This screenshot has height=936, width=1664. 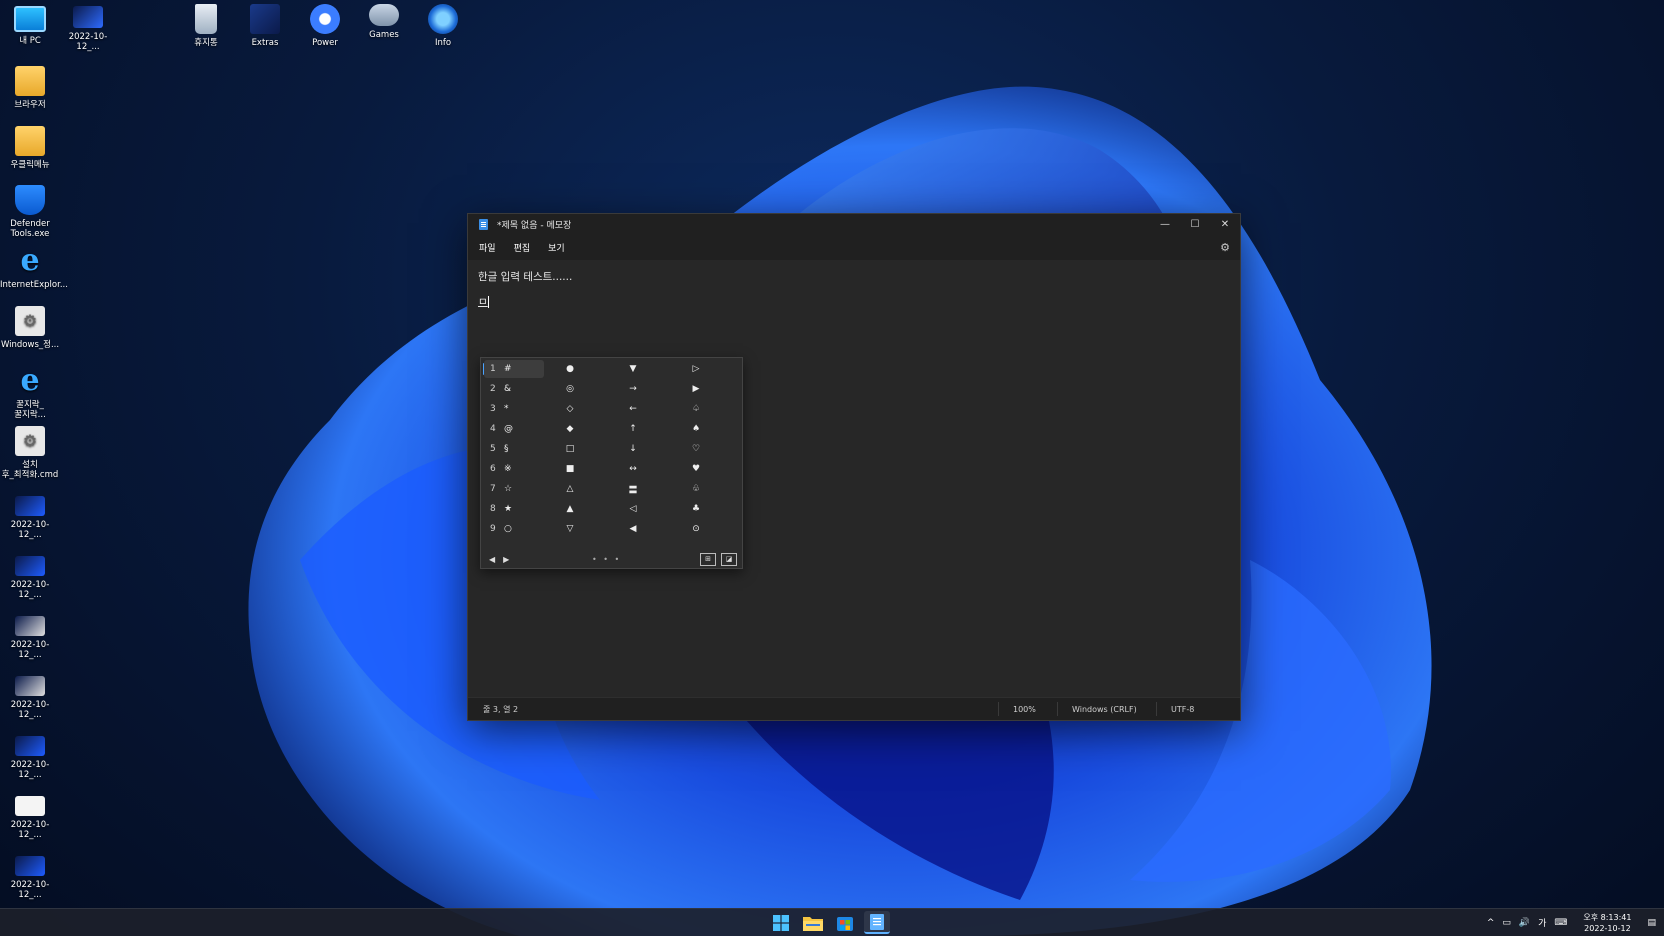 I want to click on ime-candidate-window: 1# ● ▼ ▷ 2& ◎ → ▶ 3* ◇ ← ♤ 4@ ◆ ↑ ♠, so click(x=611, y=463).